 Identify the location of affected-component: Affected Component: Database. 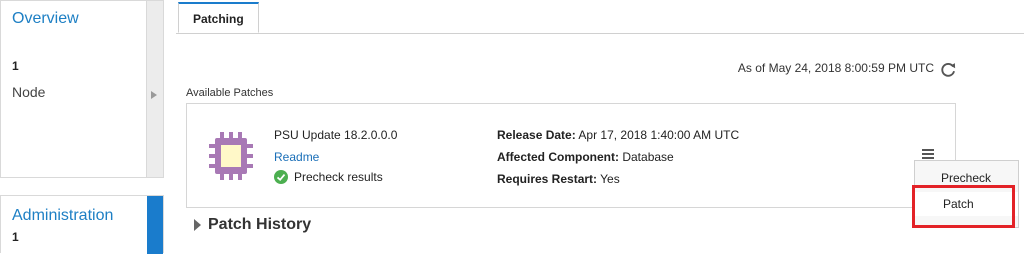
(585, 157).